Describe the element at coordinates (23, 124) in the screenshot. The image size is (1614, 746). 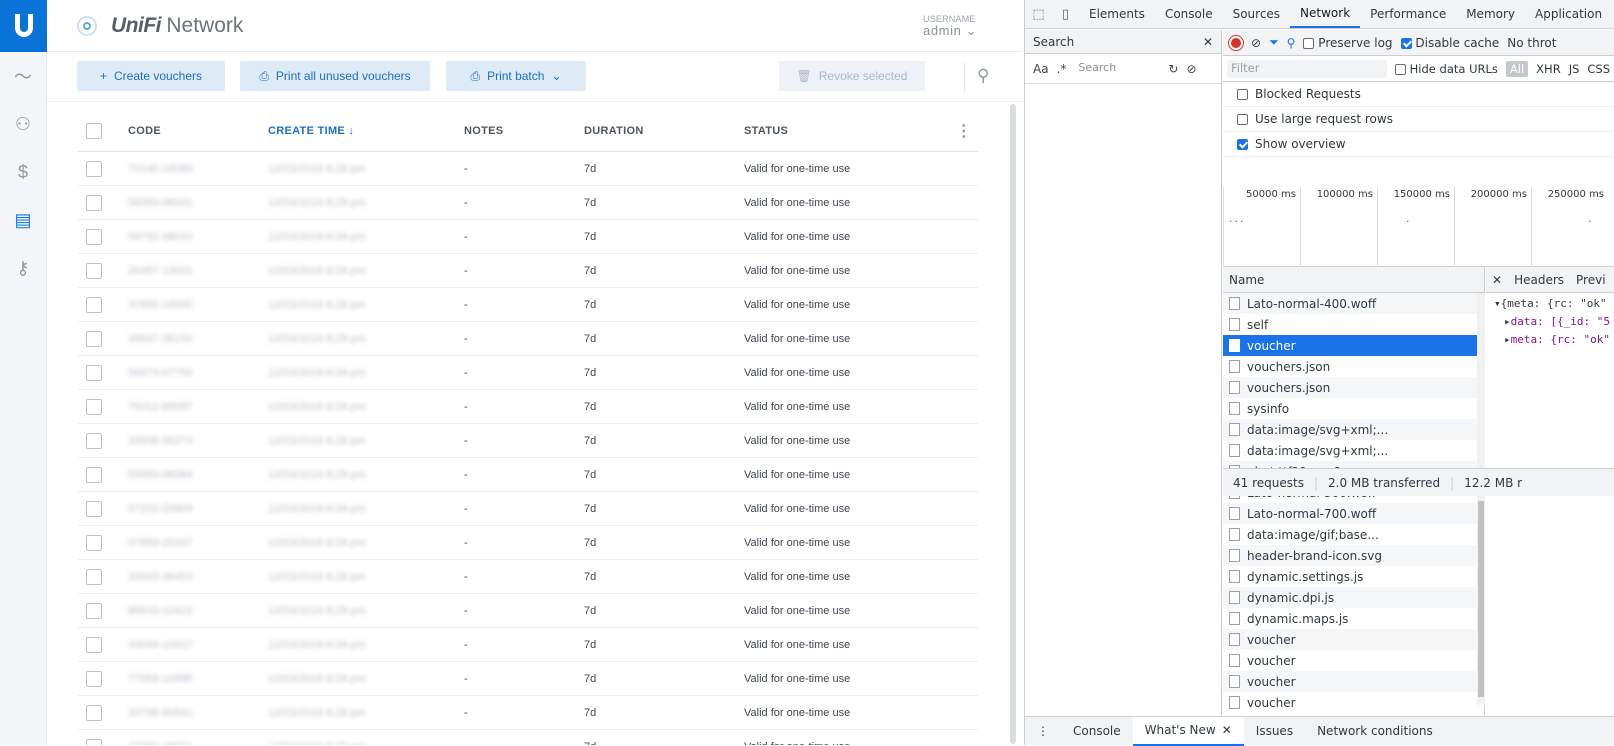
I see `clients-icon: ⚇` at that location.